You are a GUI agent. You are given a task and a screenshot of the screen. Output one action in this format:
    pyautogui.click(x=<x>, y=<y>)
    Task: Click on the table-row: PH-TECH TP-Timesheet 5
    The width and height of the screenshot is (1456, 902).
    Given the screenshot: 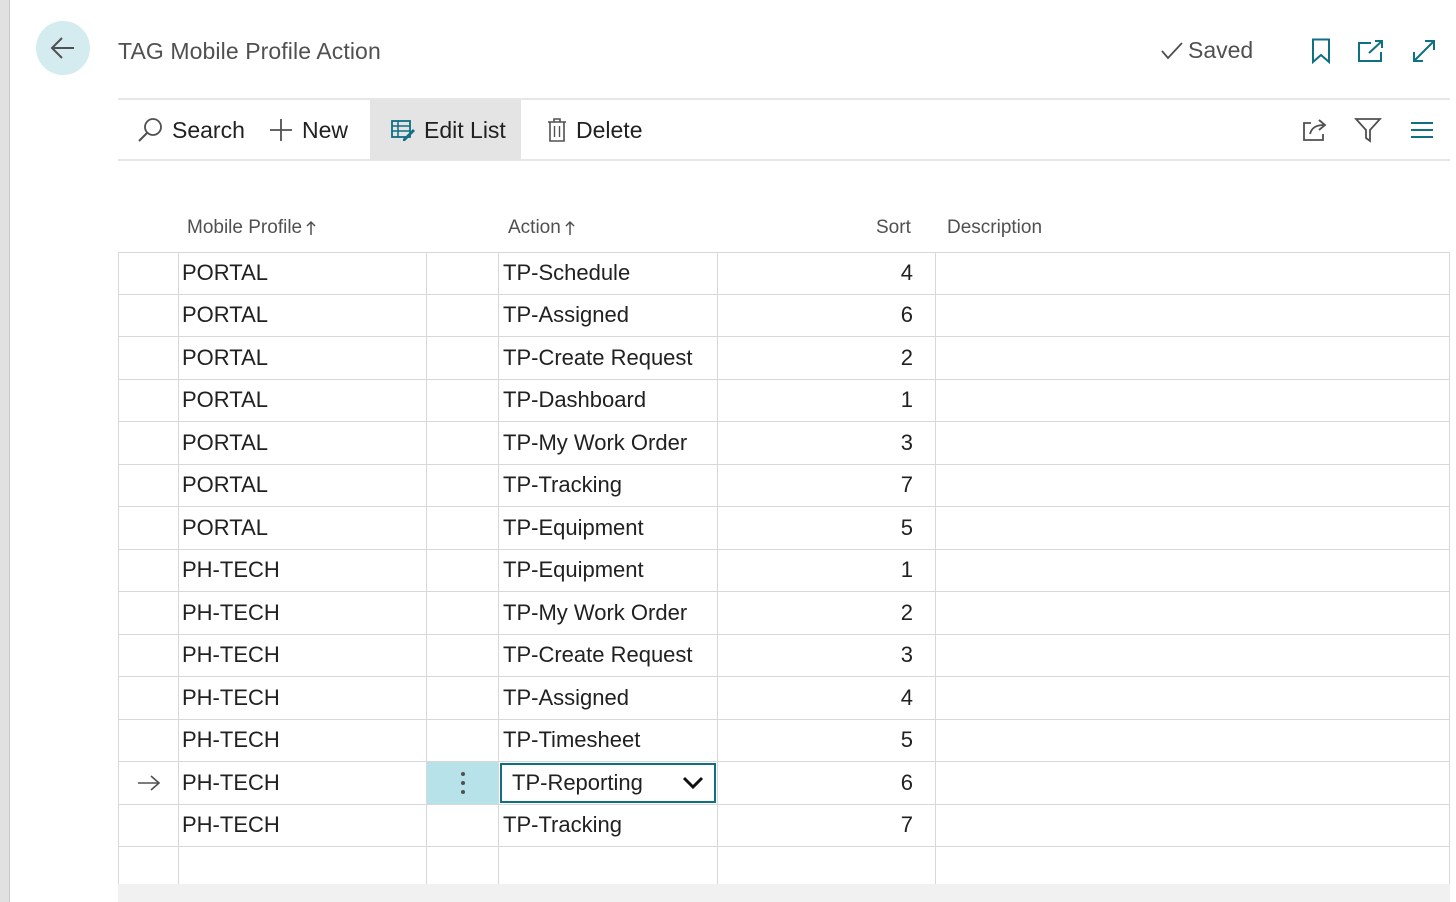 What is the action you would take?
    pyautogui.click(x=784, y=740)
    